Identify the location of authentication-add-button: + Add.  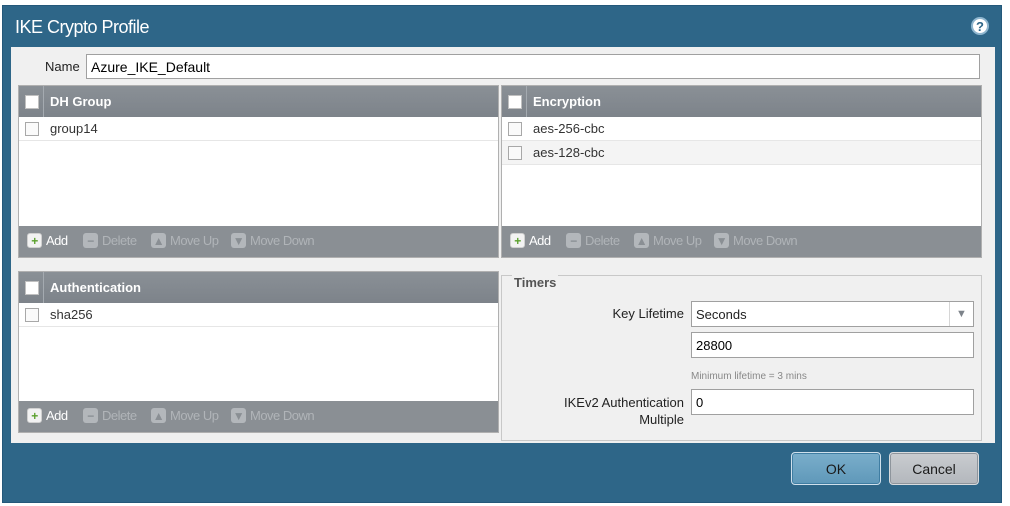
(47, 415).